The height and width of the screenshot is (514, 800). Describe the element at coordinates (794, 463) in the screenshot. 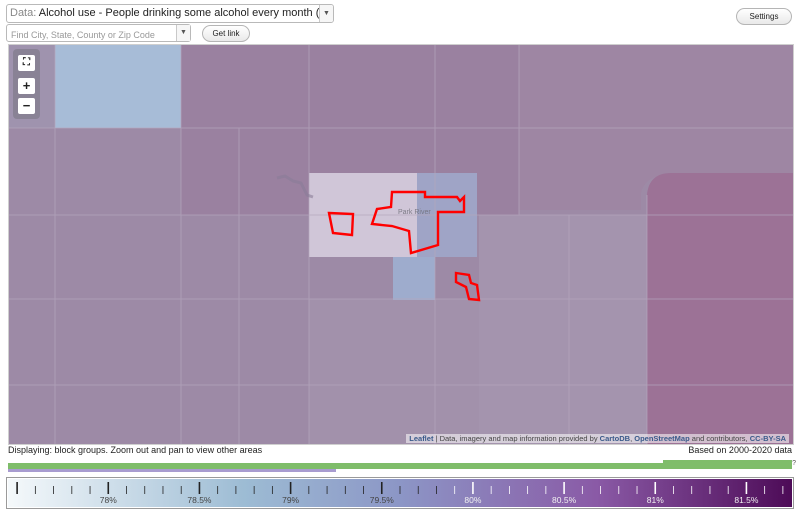

I see `coverage-help-icon: ?` at that location.